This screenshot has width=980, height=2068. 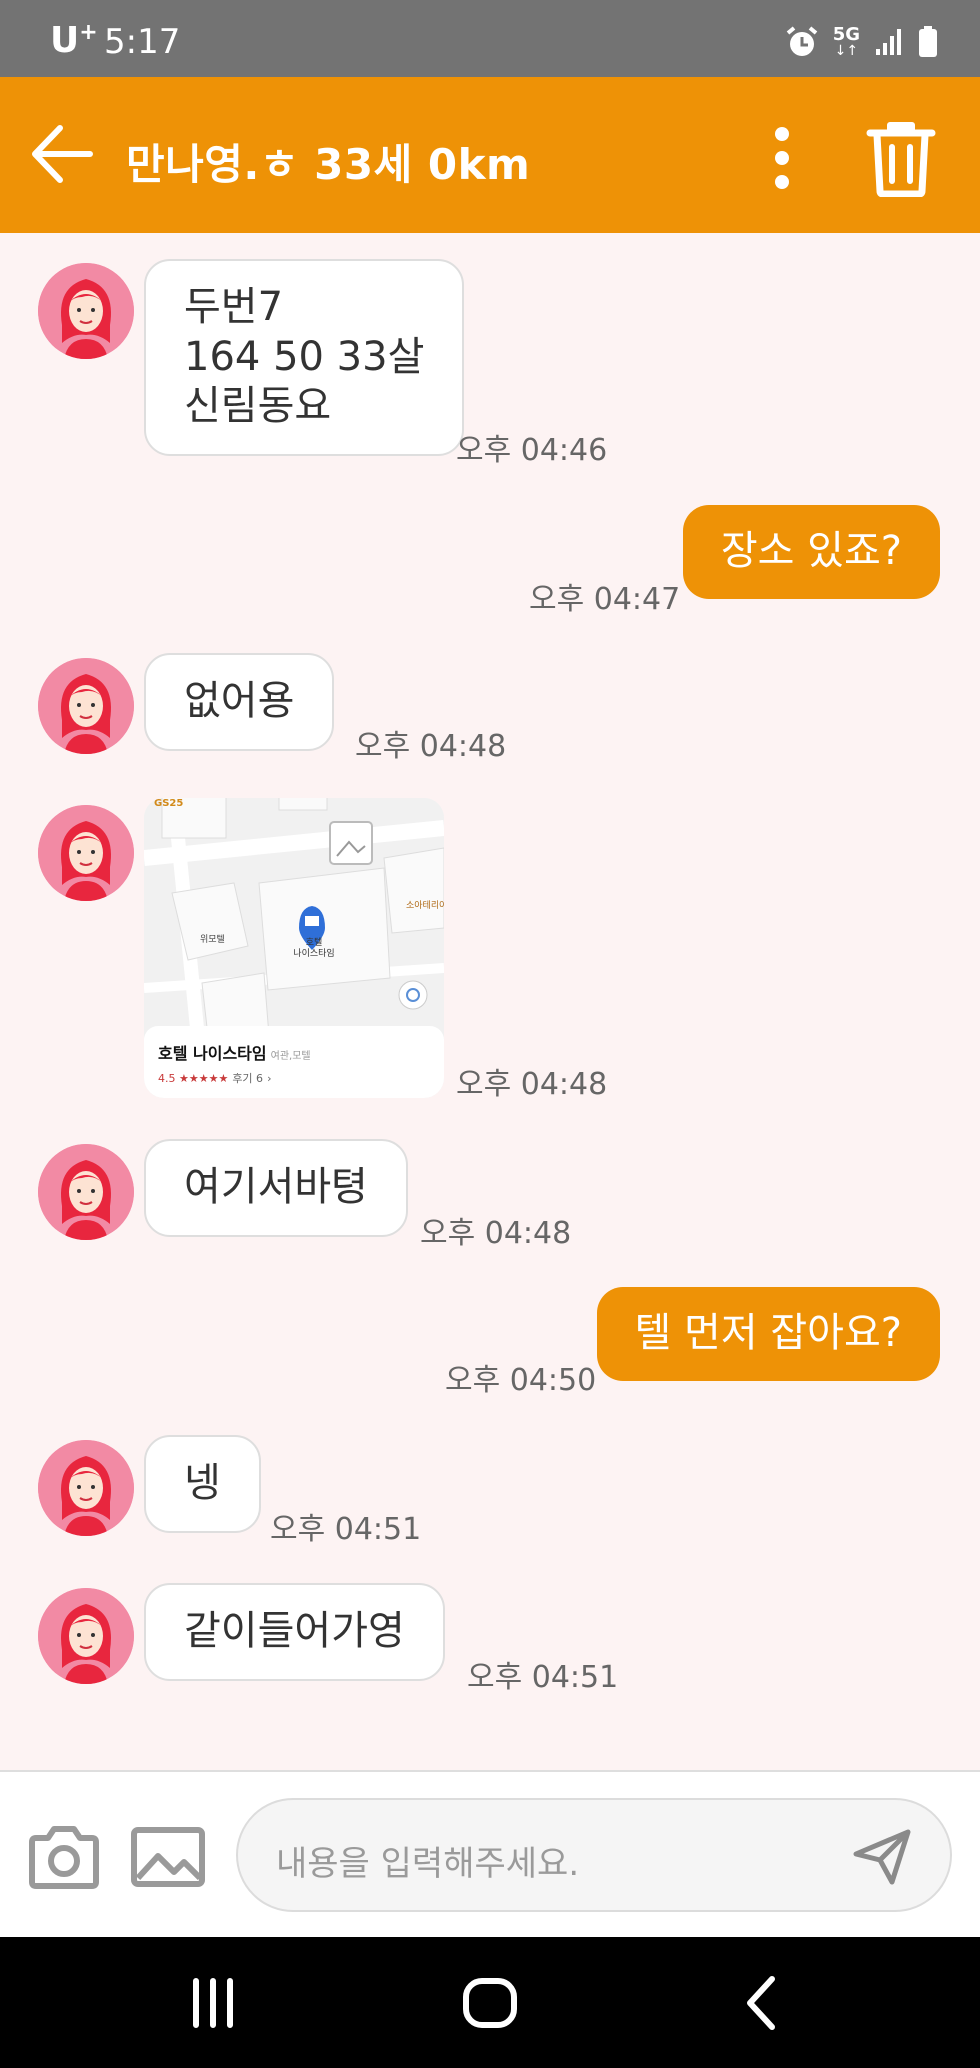 I want to click on back-arrow-icon, so click(x=62, y=154).